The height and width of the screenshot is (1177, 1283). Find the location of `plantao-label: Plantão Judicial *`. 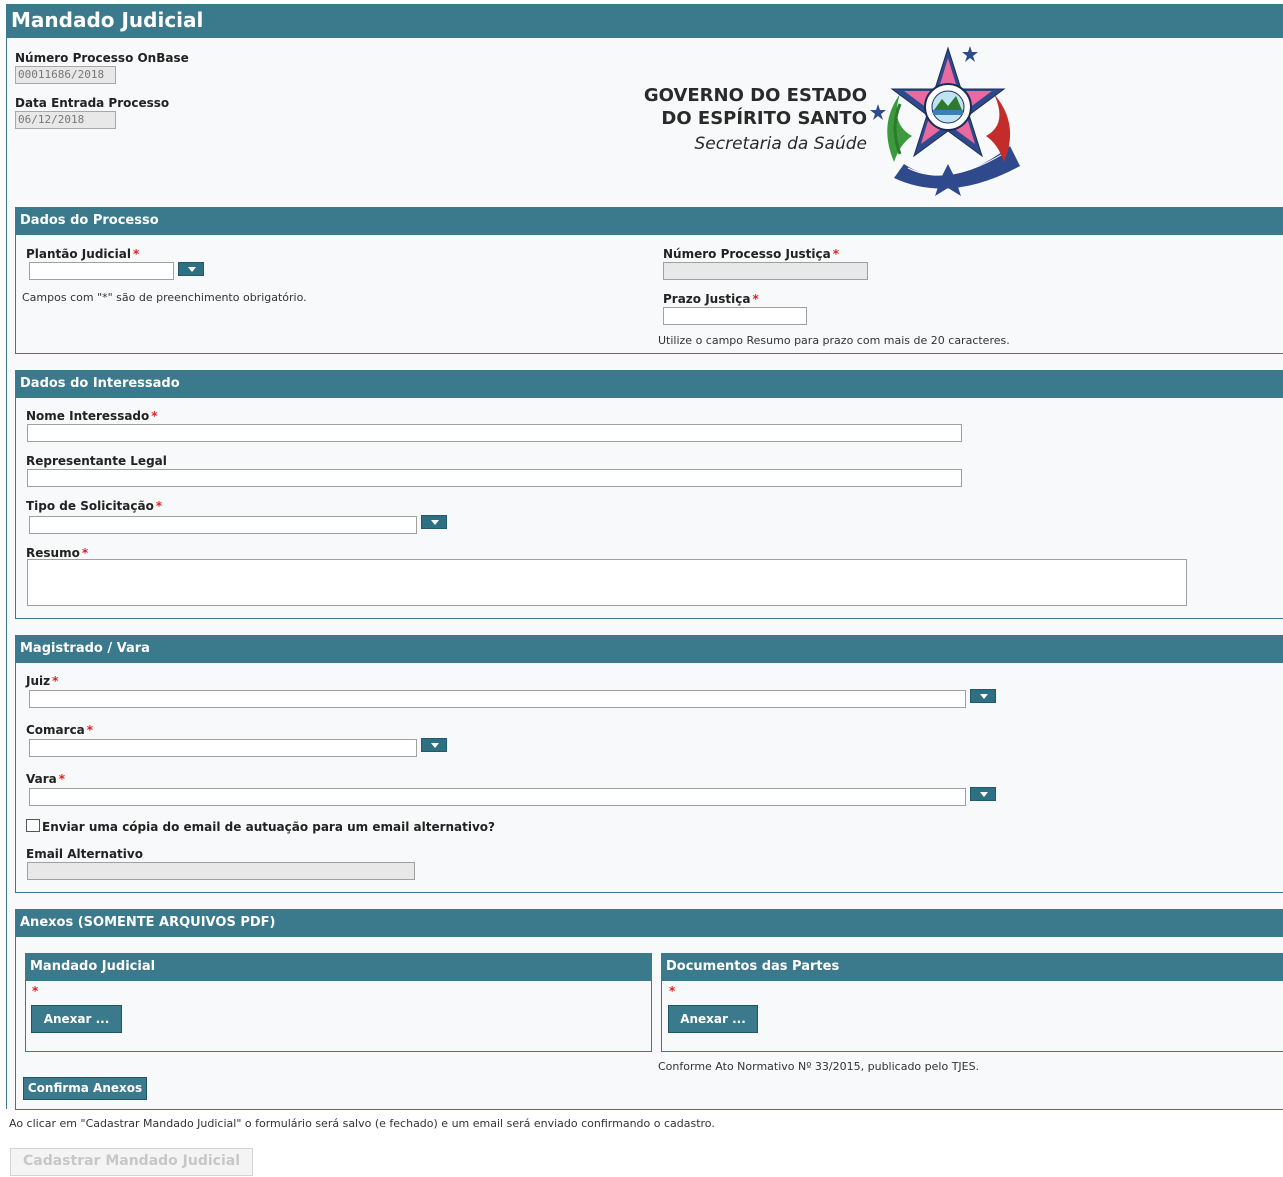

plantao-label: Plantão Judicial * is located at coordinates (82, 254).